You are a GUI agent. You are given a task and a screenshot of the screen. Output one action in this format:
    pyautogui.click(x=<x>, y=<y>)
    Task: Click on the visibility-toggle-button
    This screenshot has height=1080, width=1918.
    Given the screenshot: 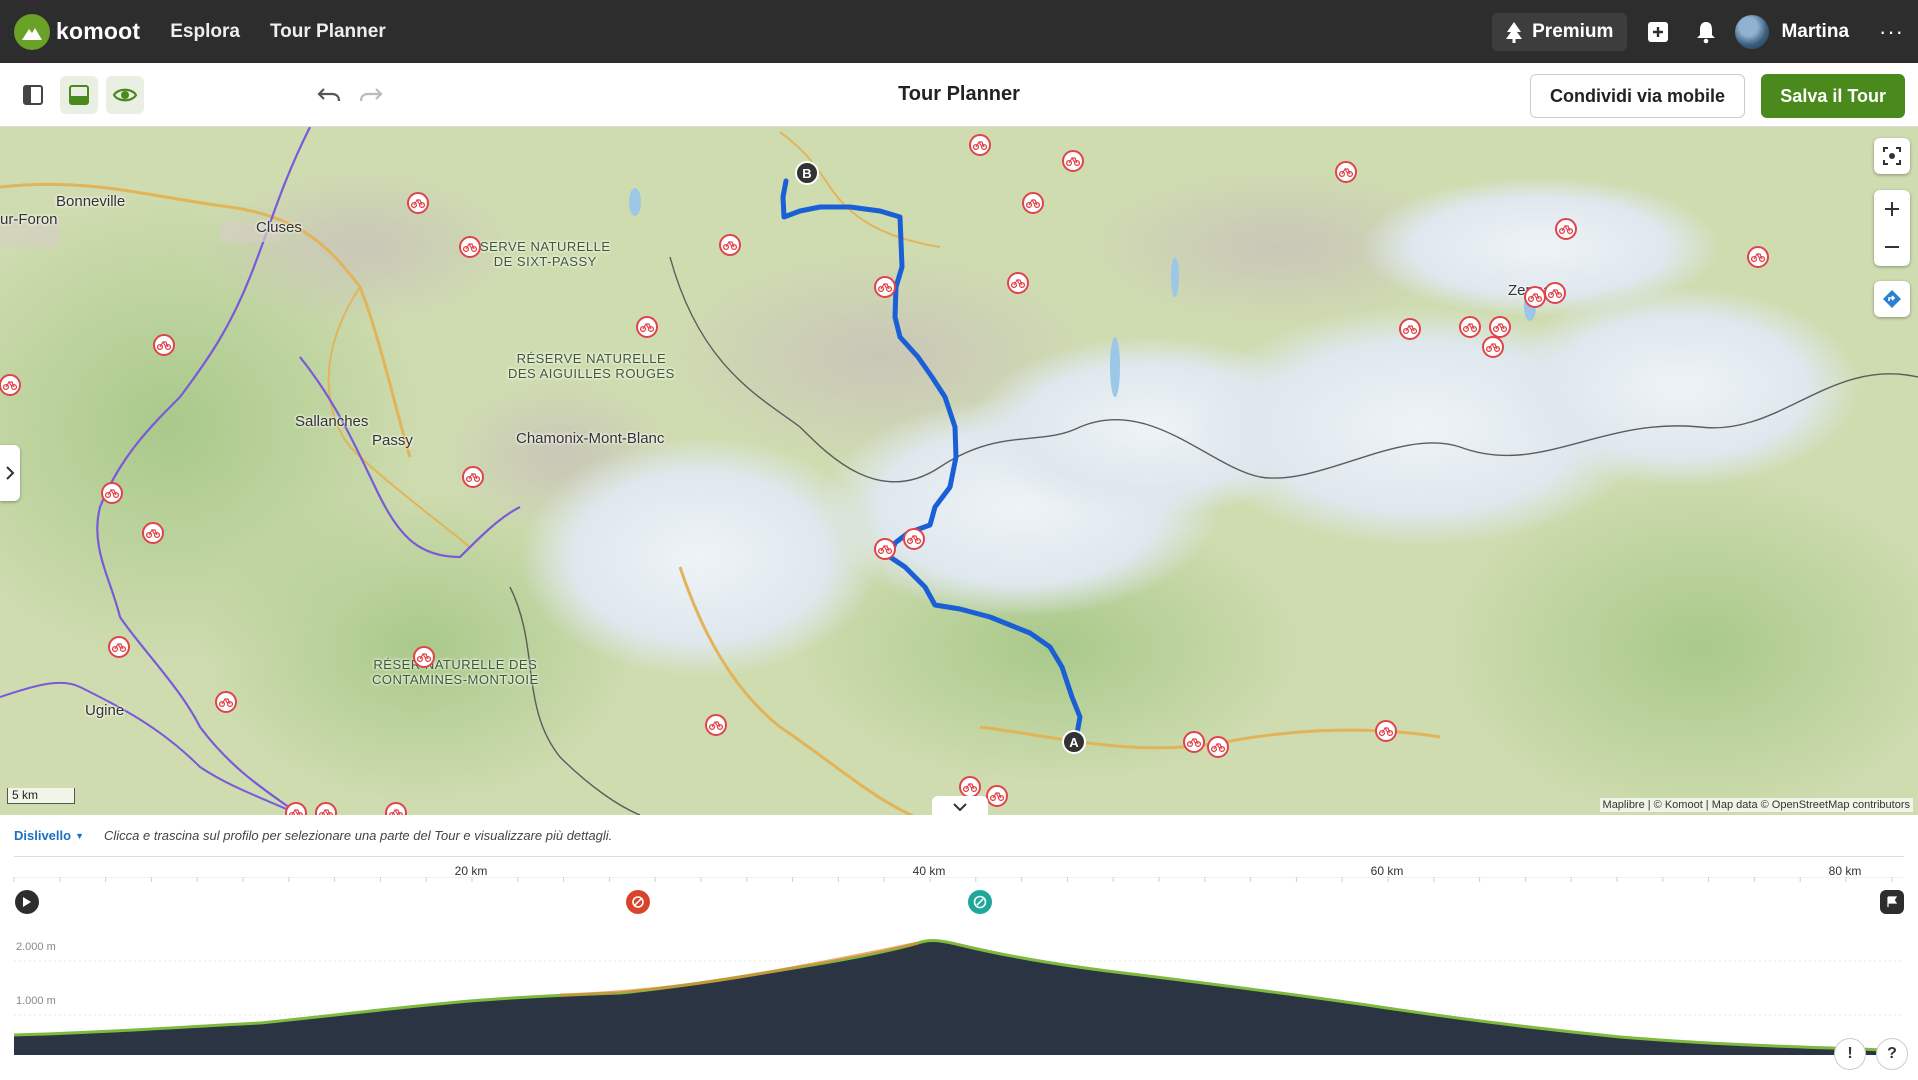 What is the action you would take?
    pyautogui.click(x=125, y=94)
    